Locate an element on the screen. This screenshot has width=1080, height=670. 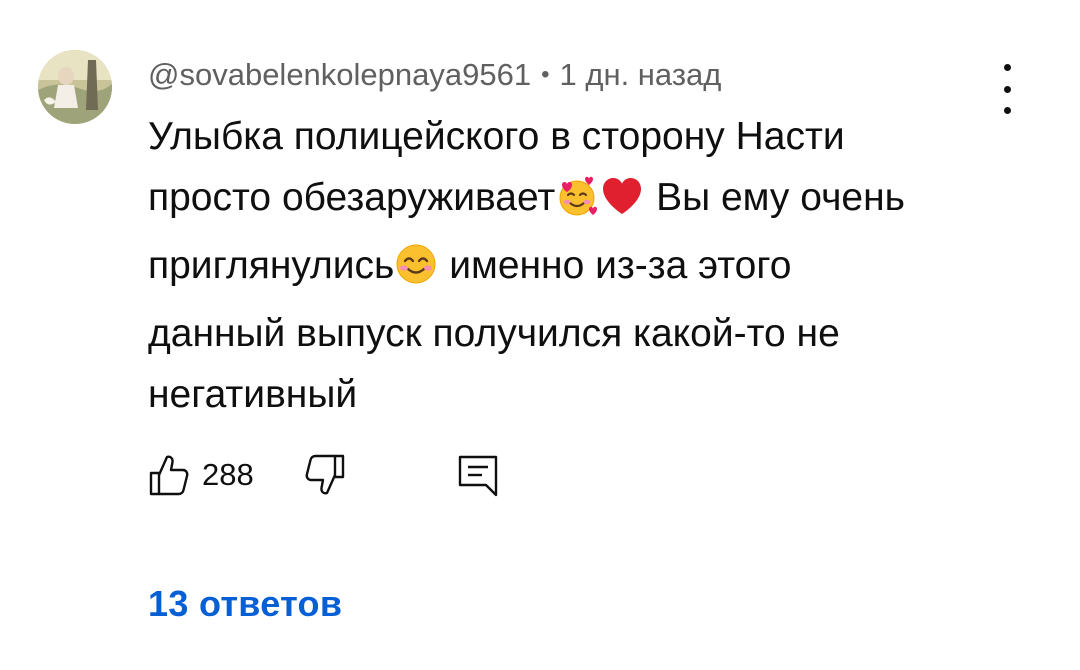
comment-fragment: просто обезаруживает is located at coordinates (352, 197).